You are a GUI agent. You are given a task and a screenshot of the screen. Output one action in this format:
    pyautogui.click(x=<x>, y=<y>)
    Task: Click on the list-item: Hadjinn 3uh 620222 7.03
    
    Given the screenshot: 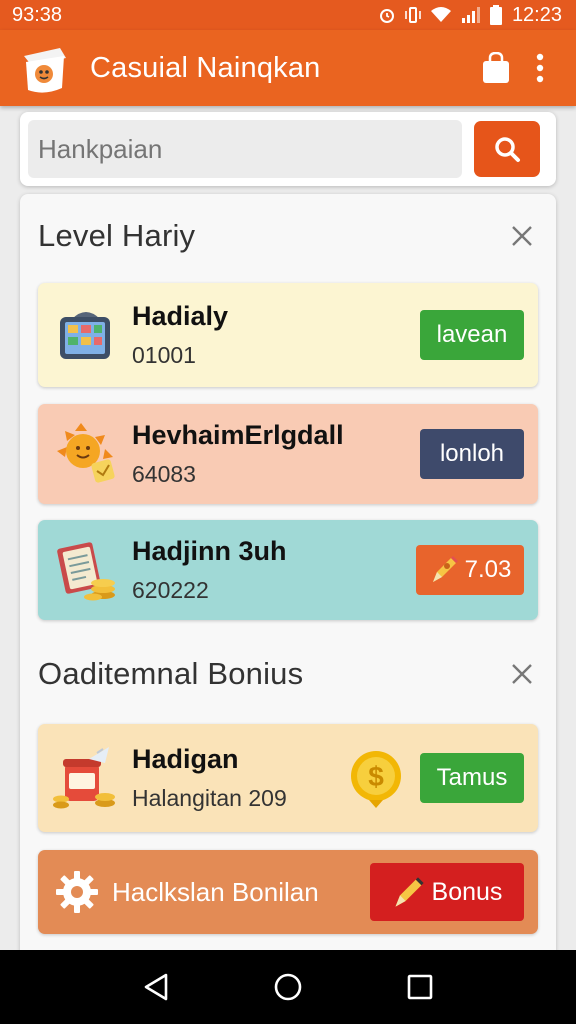 What is the action you would take?
    pyautogui.click(x=288, y=570)
    